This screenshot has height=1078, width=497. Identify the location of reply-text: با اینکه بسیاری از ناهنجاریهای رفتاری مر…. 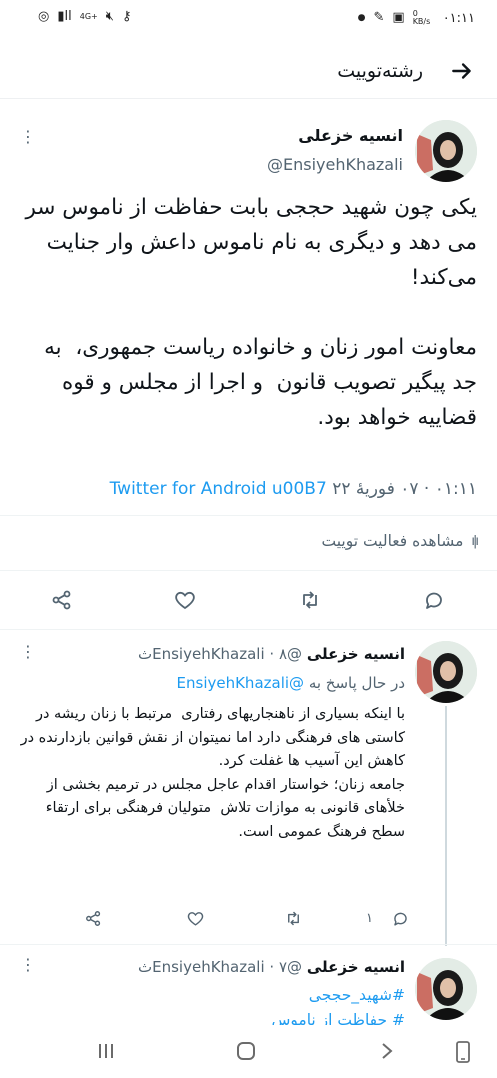
(212, 773).